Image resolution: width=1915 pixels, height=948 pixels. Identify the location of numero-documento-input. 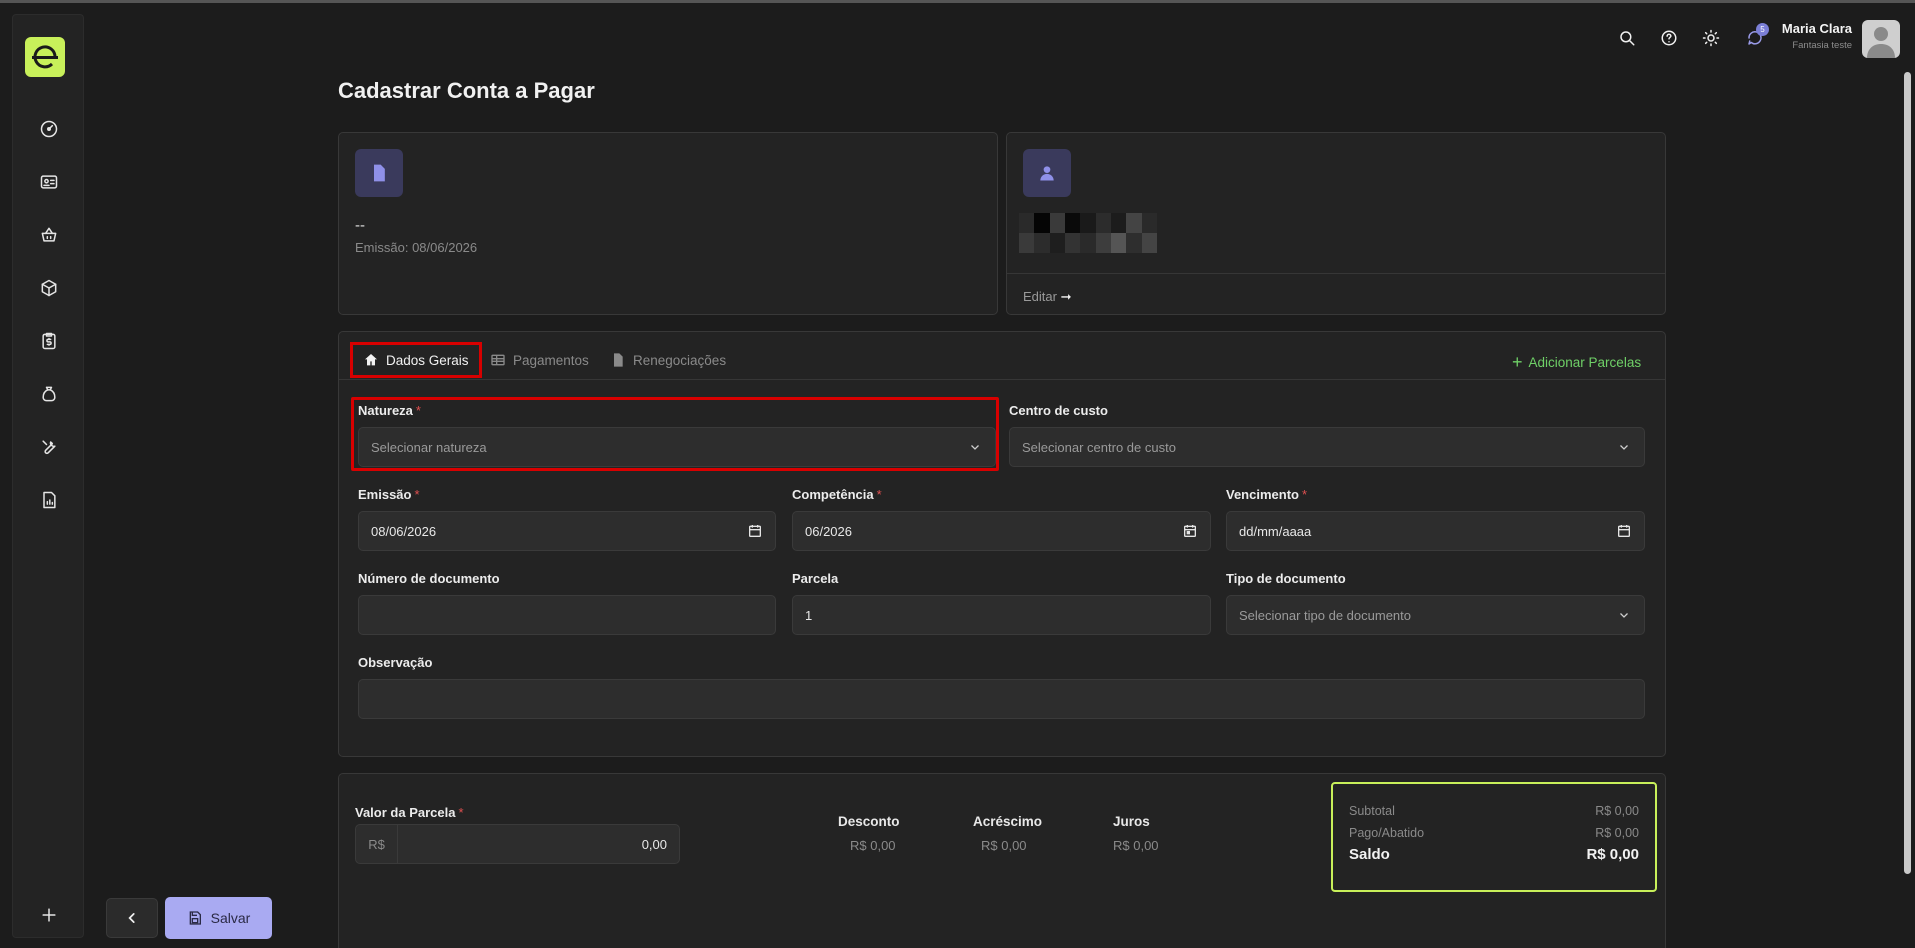
(567, 615).